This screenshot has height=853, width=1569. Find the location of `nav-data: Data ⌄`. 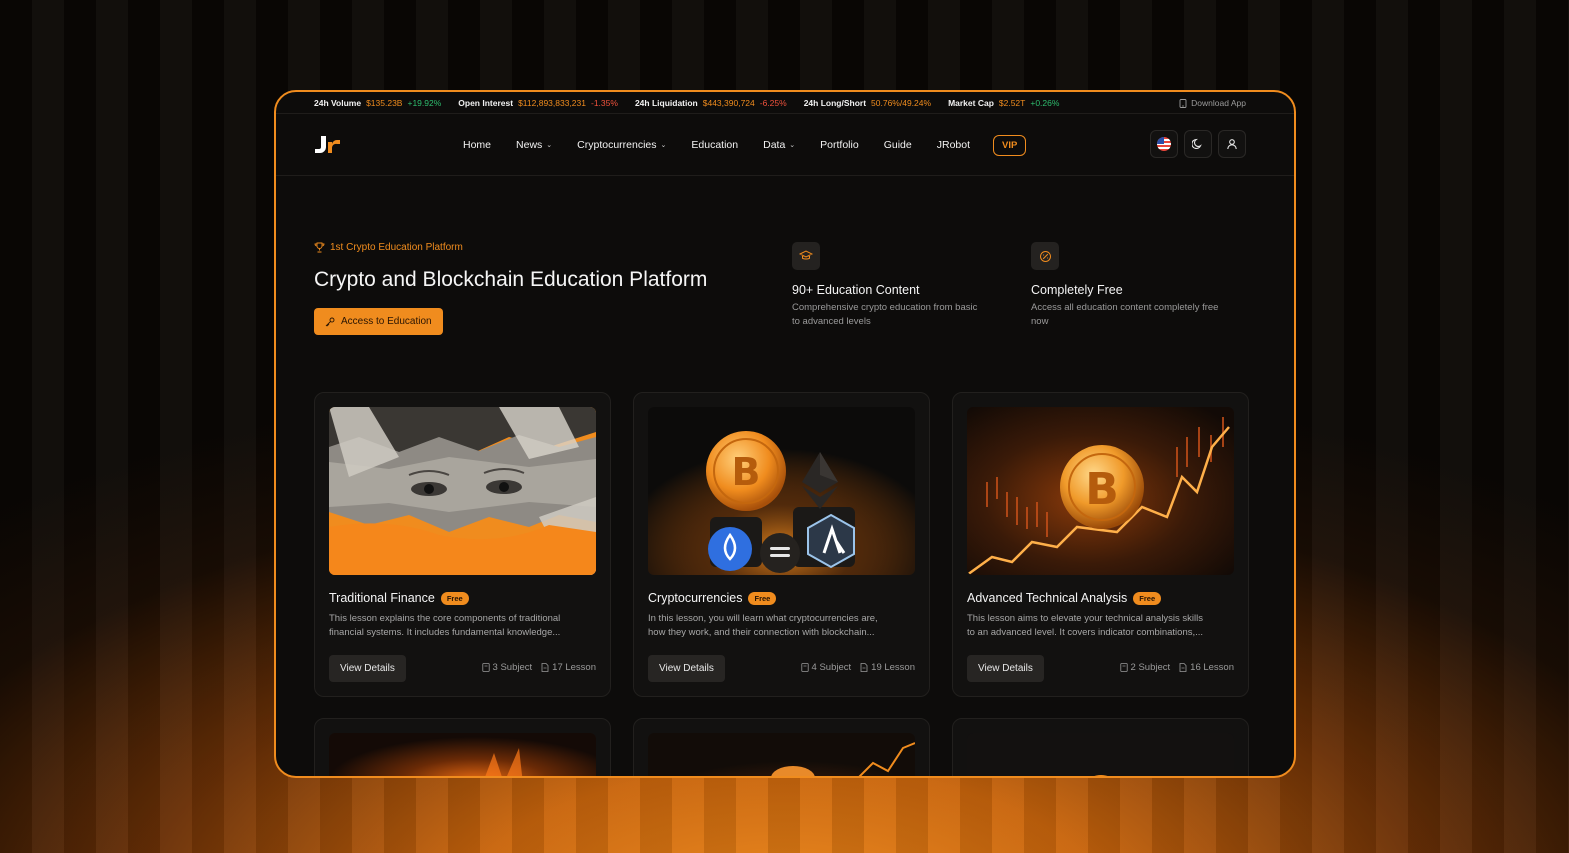

nav-data: Data ⌄ is located at coordinates (779, 145).